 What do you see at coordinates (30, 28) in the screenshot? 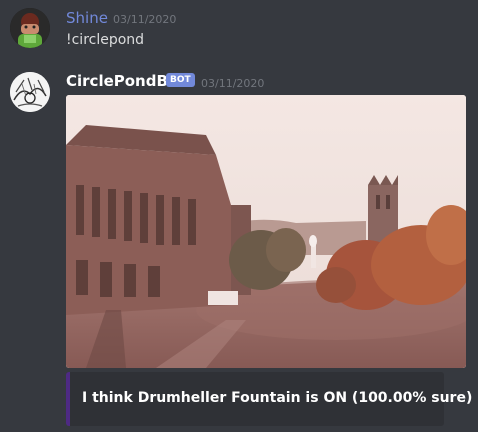
I see `user-avatar` at bounding box center [30, 28].